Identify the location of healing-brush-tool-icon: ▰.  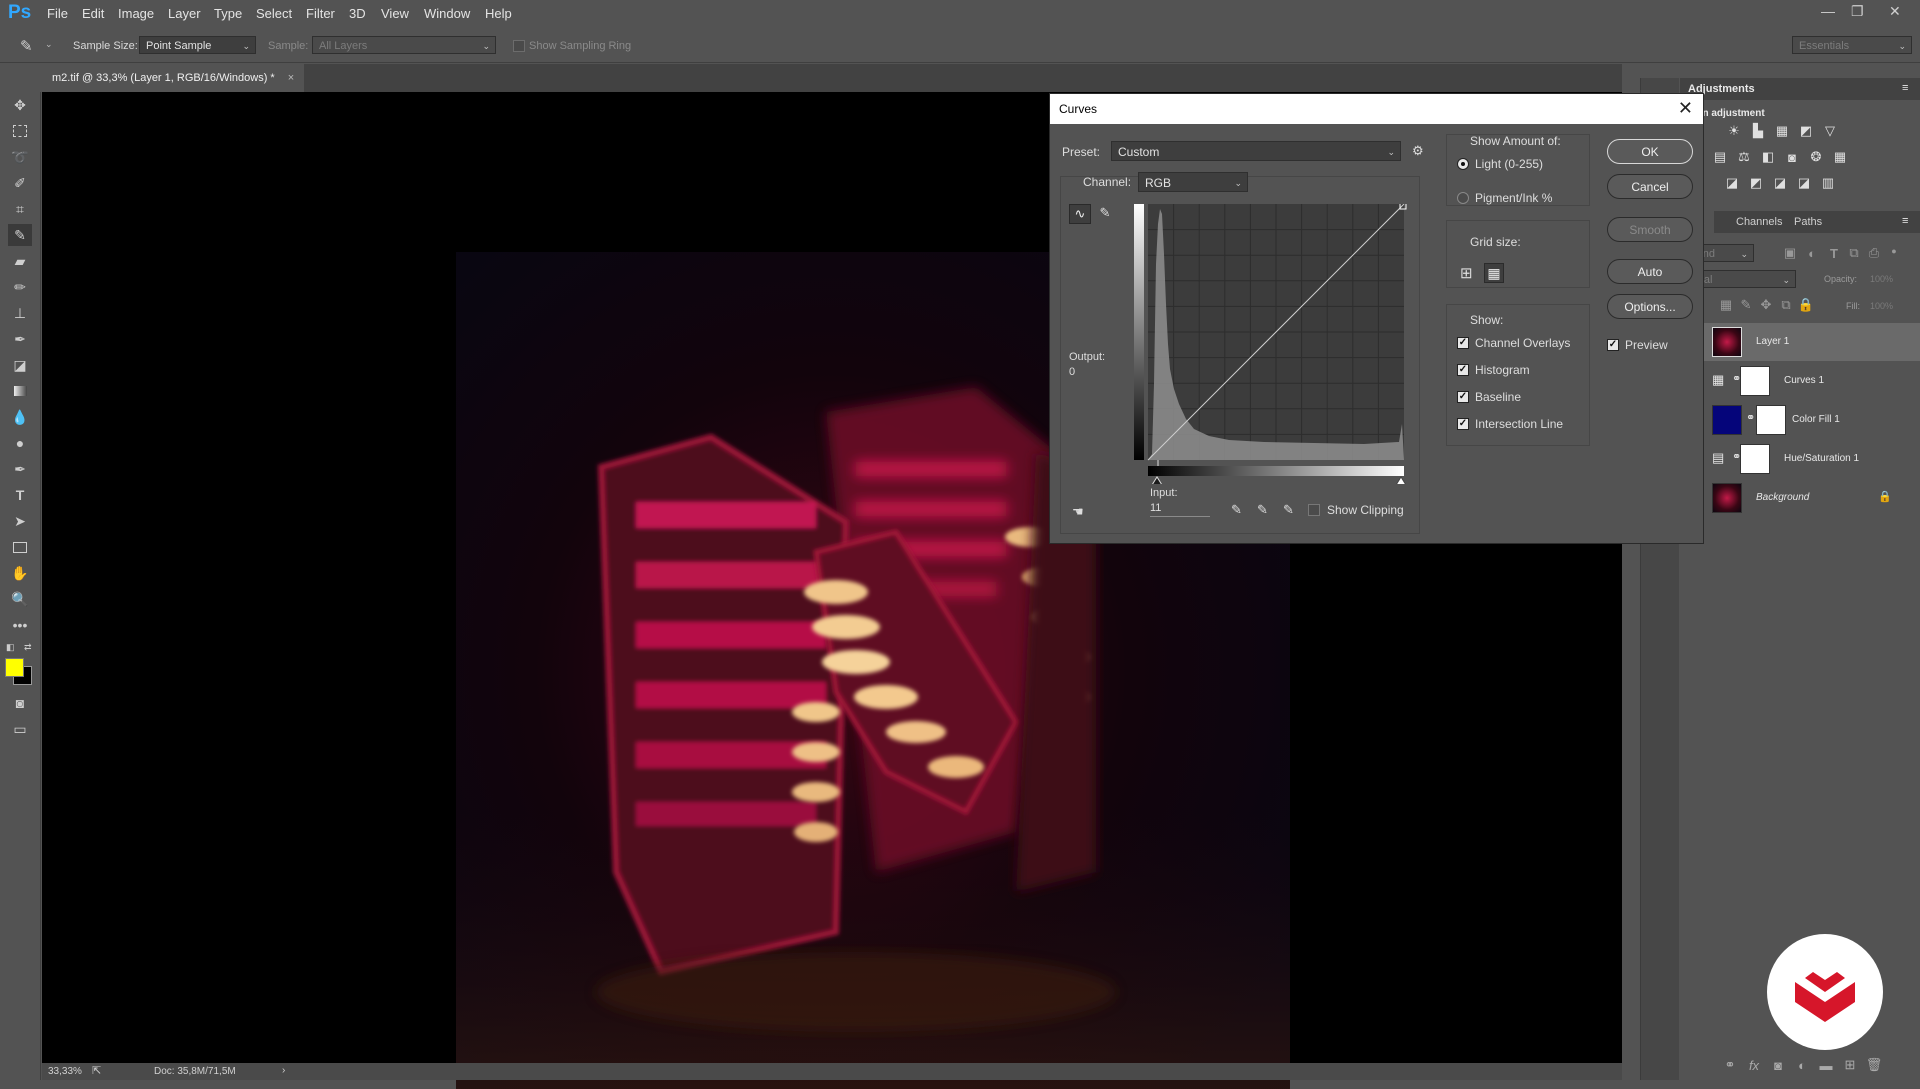
(20, 261).